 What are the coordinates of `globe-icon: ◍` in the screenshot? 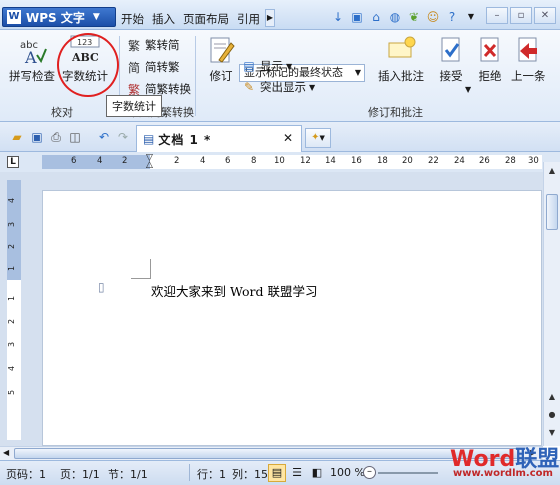 It's located at (395, 17).